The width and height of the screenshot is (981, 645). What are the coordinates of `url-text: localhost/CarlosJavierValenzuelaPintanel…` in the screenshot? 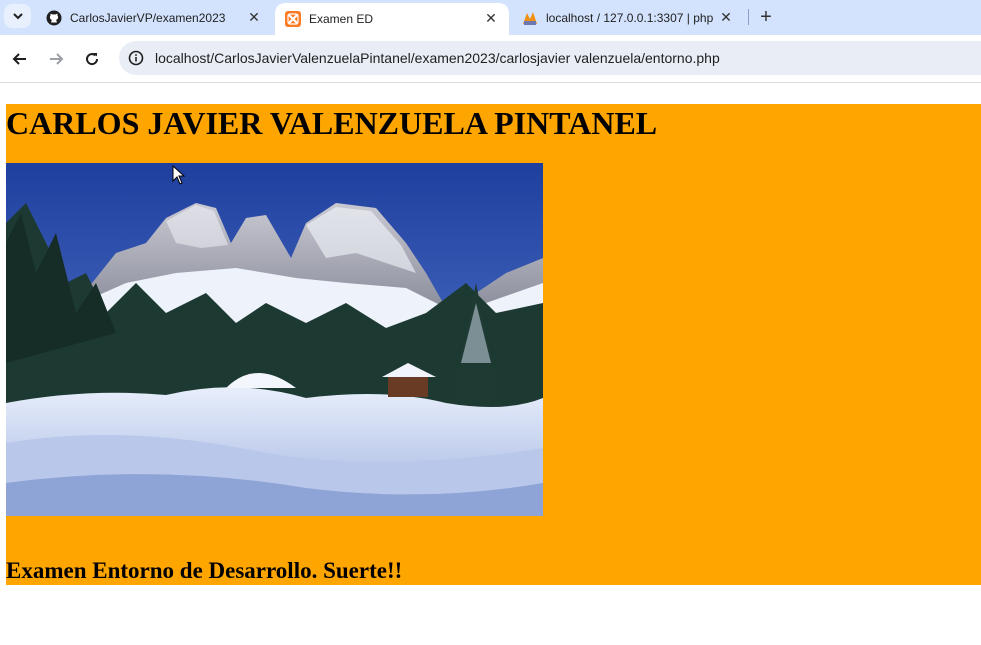 It's located at (437, 58).